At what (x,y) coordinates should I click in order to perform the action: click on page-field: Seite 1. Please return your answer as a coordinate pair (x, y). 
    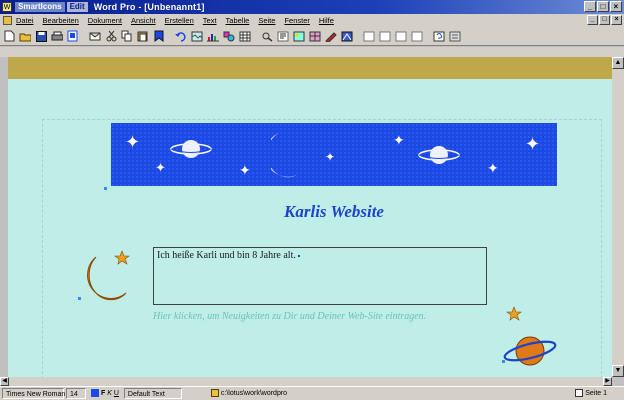
    Looking at the image, I should click on (591, 393).